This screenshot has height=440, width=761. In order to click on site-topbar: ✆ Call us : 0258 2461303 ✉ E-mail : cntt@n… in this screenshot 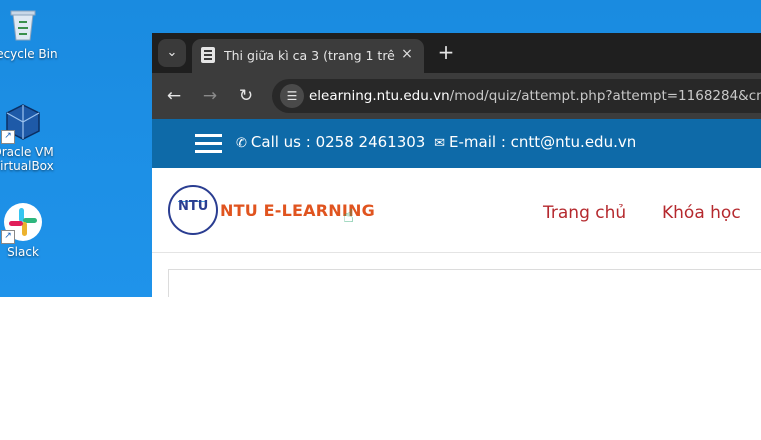, I will do `click(456, 143)`.